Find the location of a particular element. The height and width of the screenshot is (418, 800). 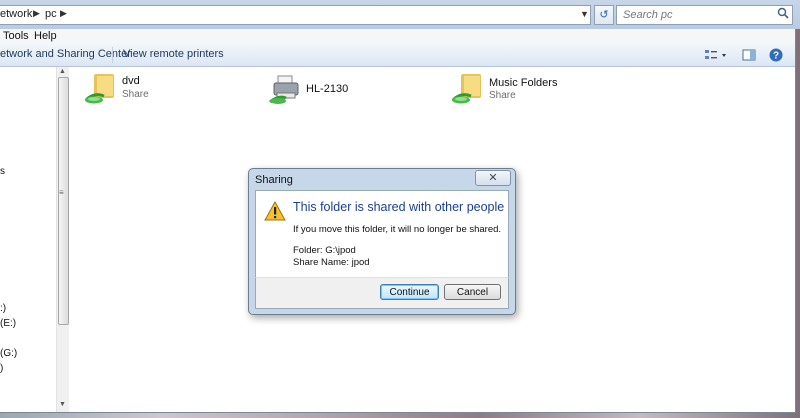

folder-path-label: Folder: G:\jpod is located at coordinates (324, 250).